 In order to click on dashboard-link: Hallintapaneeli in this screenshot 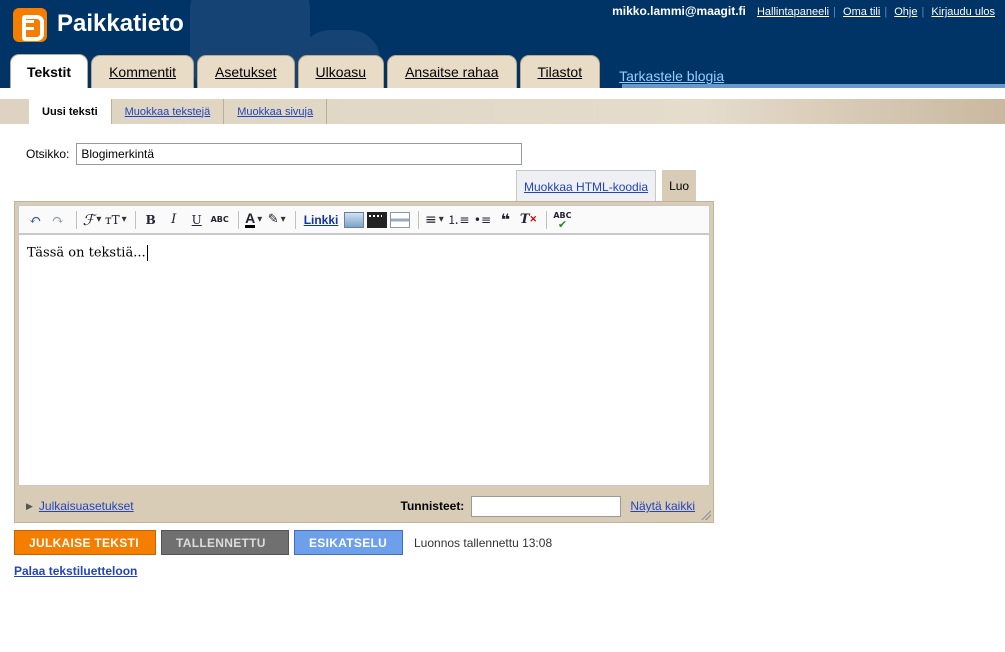, I will do `click(793, 12)`.